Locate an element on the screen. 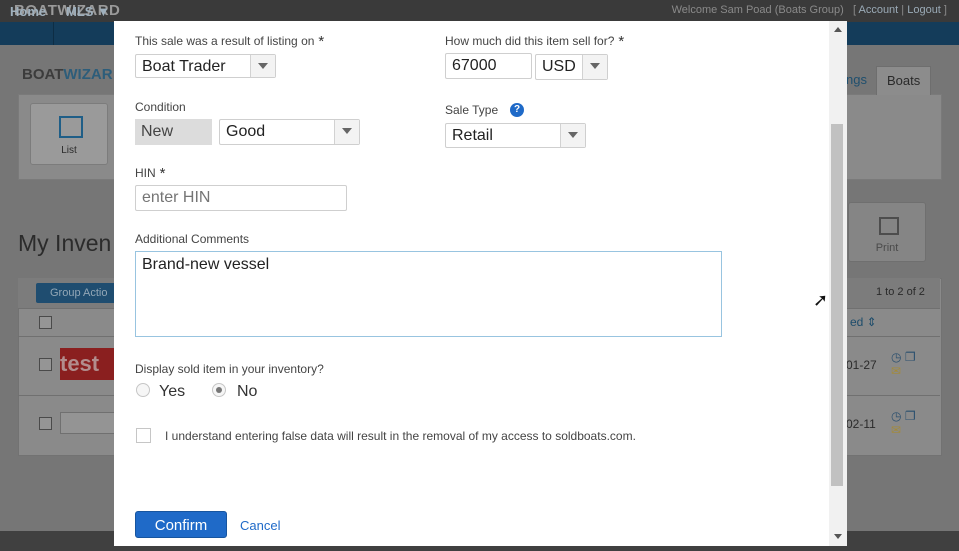  modal-scrollbar is located at coordinates (838, 283).